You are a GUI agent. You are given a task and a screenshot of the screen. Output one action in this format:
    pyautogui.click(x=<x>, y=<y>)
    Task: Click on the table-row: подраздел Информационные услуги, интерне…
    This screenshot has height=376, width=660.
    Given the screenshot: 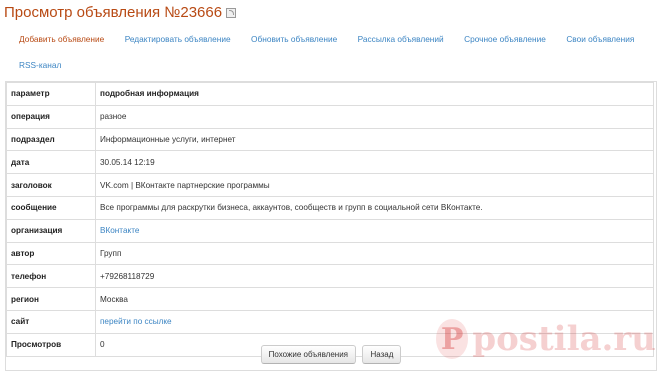 What is the action you would take?
    pyautogui.click(x=330, y=139)
    